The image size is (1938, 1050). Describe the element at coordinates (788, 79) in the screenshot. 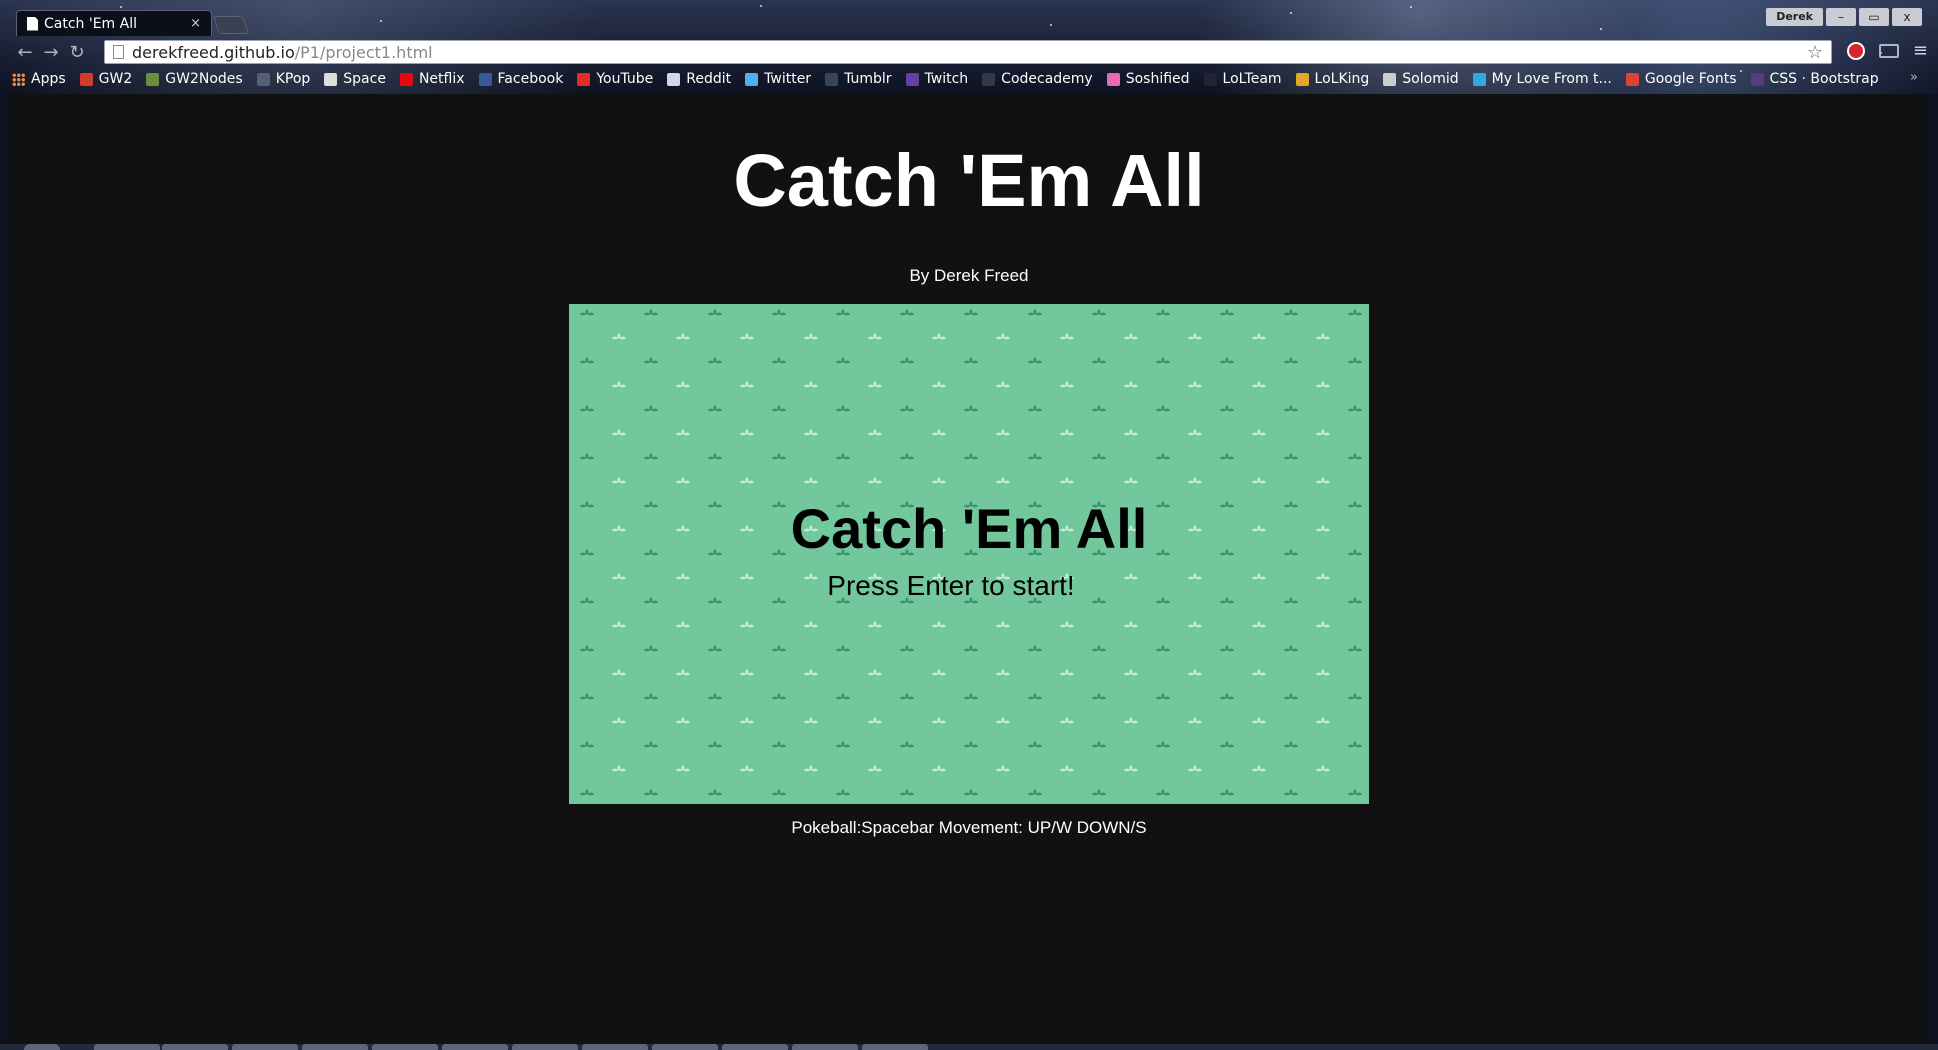

I see `bookmark-label: Twitter` at that location.